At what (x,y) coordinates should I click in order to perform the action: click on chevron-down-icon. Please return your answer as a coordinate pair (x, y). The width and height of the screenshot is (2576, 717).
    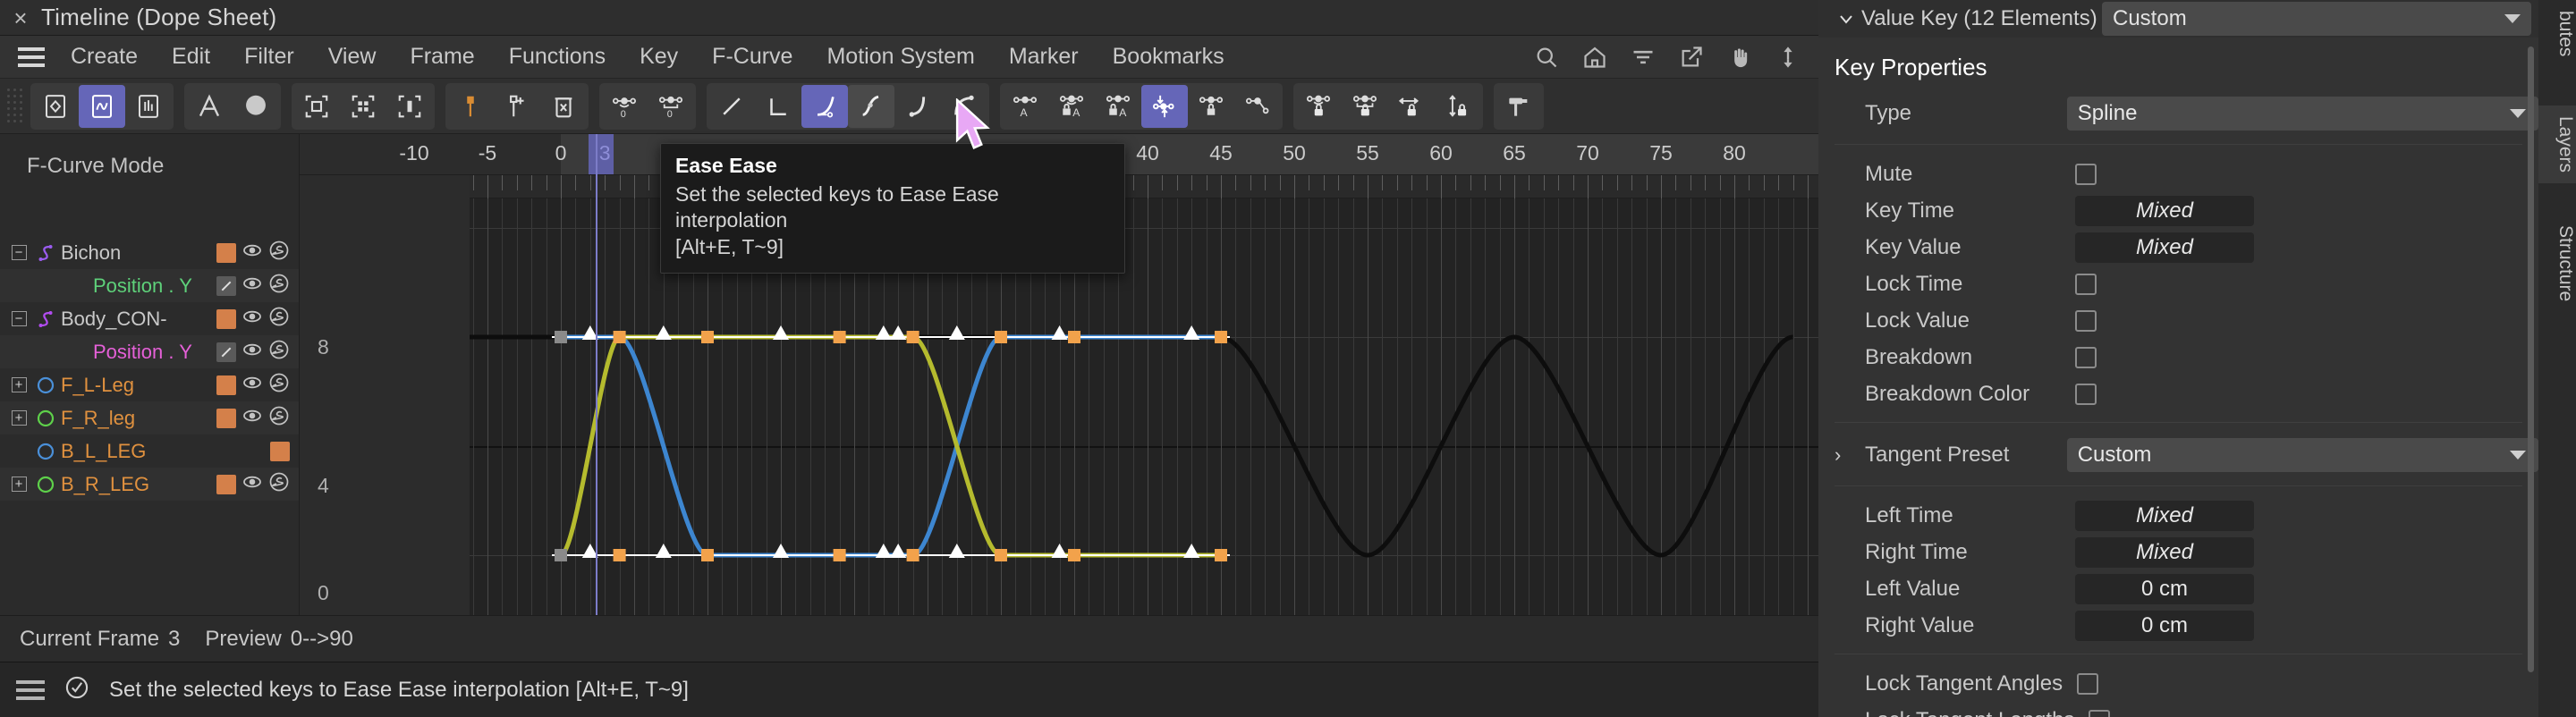
    Looking at the image, I should click on (1846, 19).